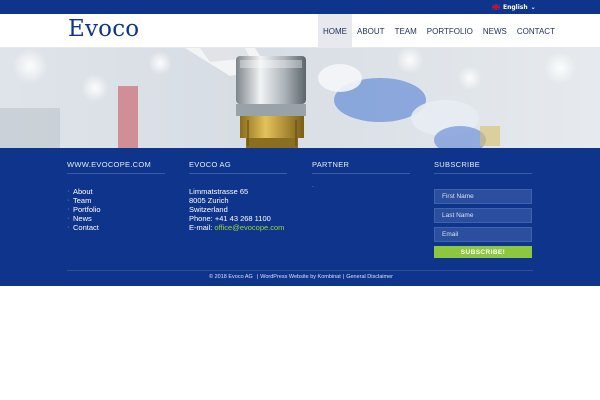  Describe the element at coordinates (116, 191) in the screenshot. I see `footer-link-about: About` at that location.